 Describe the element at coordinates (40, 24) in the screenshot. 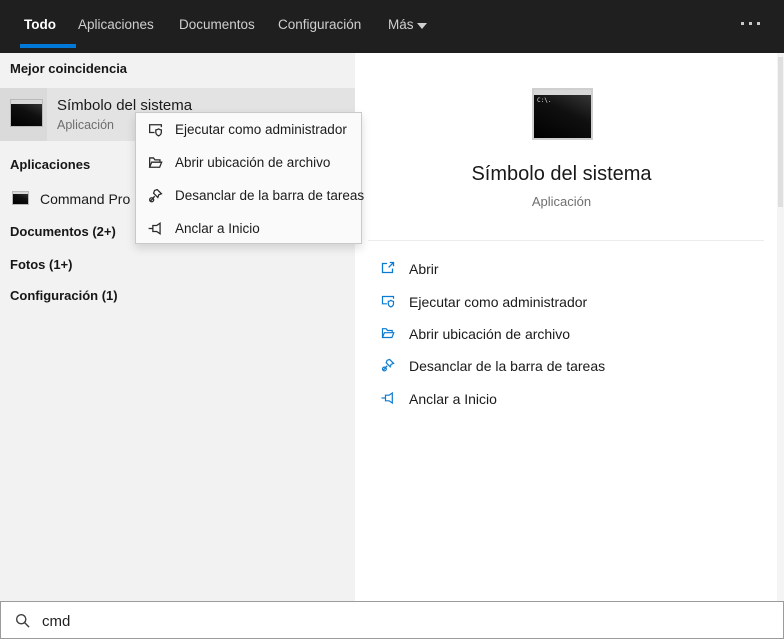

I see `tab-todo: Todo` at that location.